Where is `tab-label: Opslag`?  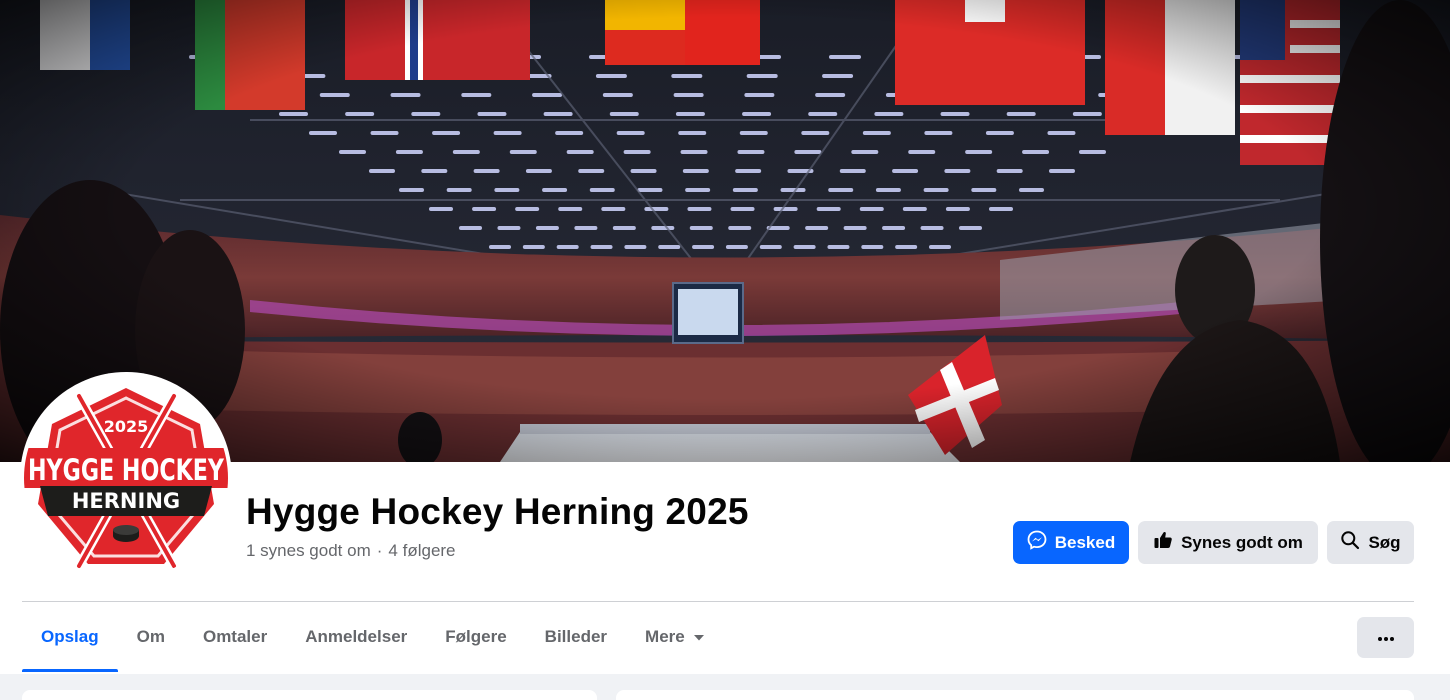 tab-label: Opslag is located at coordinates (70, 636).